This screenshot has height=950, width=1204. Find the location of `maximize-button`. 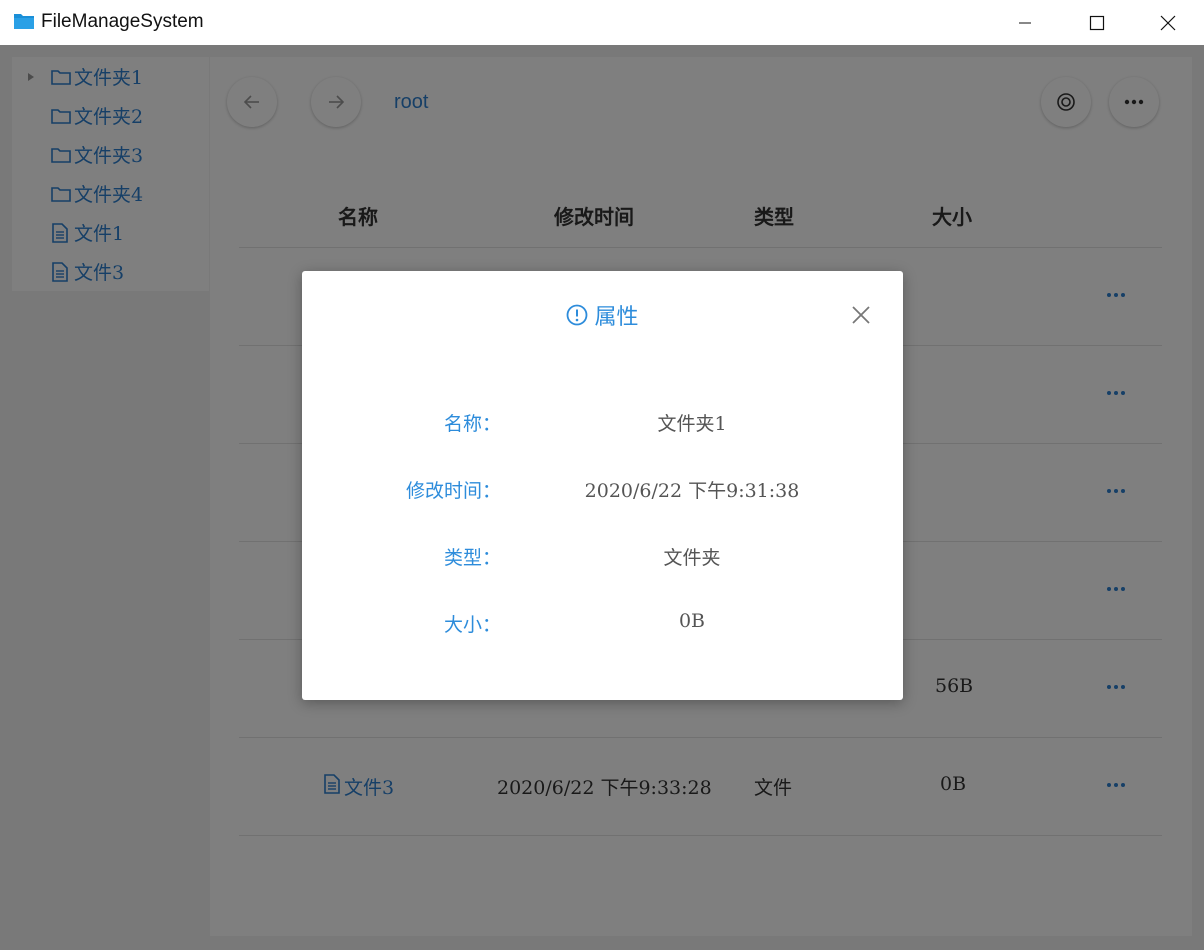

maximize-button is located at coordinates (1097, 22).